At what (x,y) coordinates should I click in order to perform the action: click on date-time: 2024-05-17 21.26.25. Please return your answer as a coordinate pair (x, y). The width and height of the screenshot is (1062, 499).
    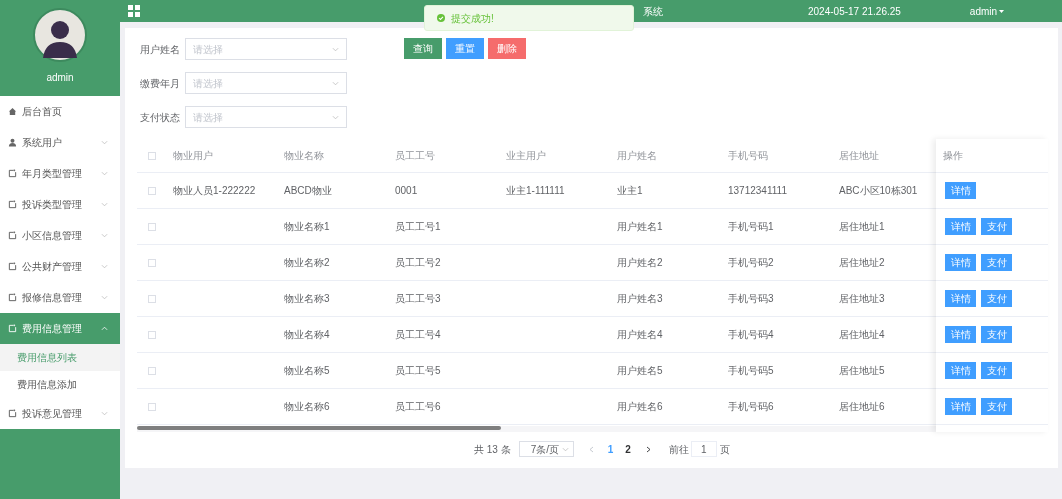
    Looking at the image, I should click on (854, 11).